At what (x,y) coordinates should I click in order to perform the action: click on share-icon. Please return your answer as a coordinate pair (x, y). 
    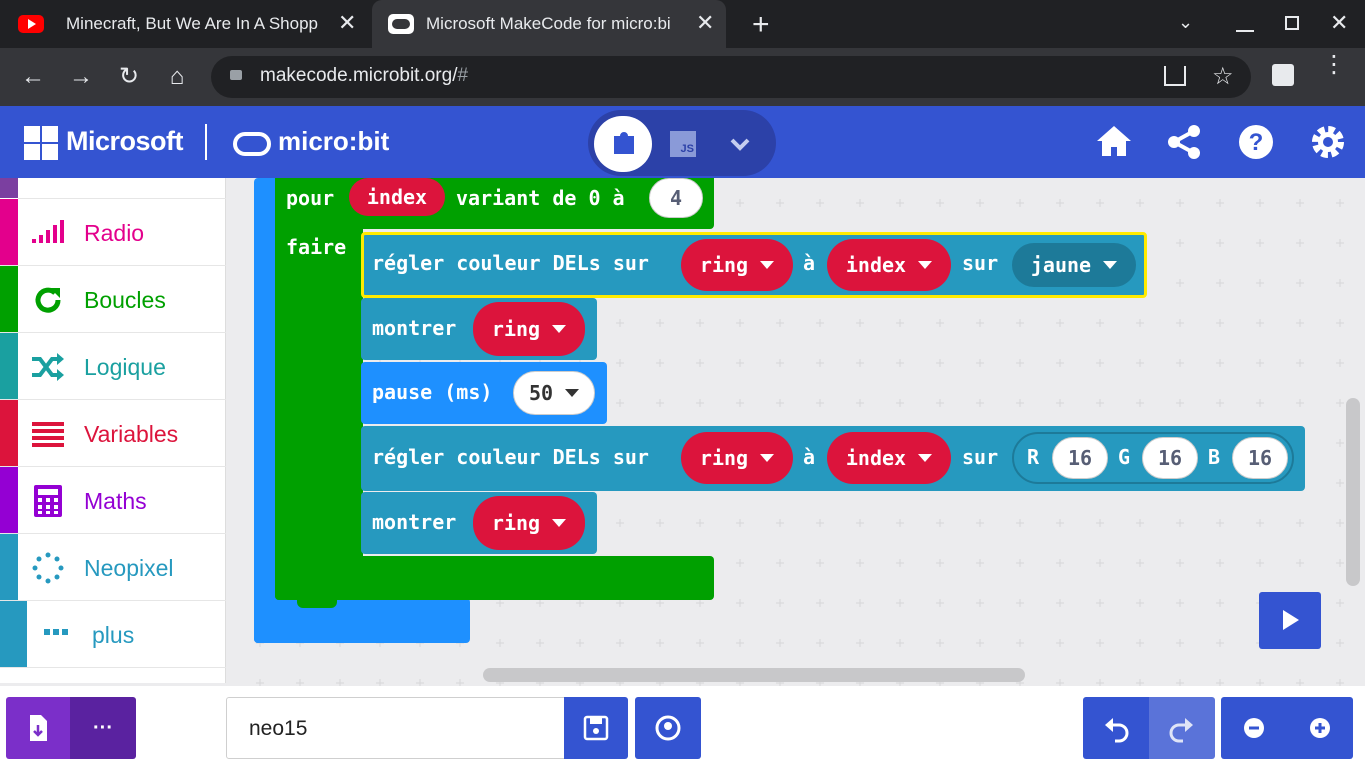
    Looking at the image, I should click on (1184, 142).